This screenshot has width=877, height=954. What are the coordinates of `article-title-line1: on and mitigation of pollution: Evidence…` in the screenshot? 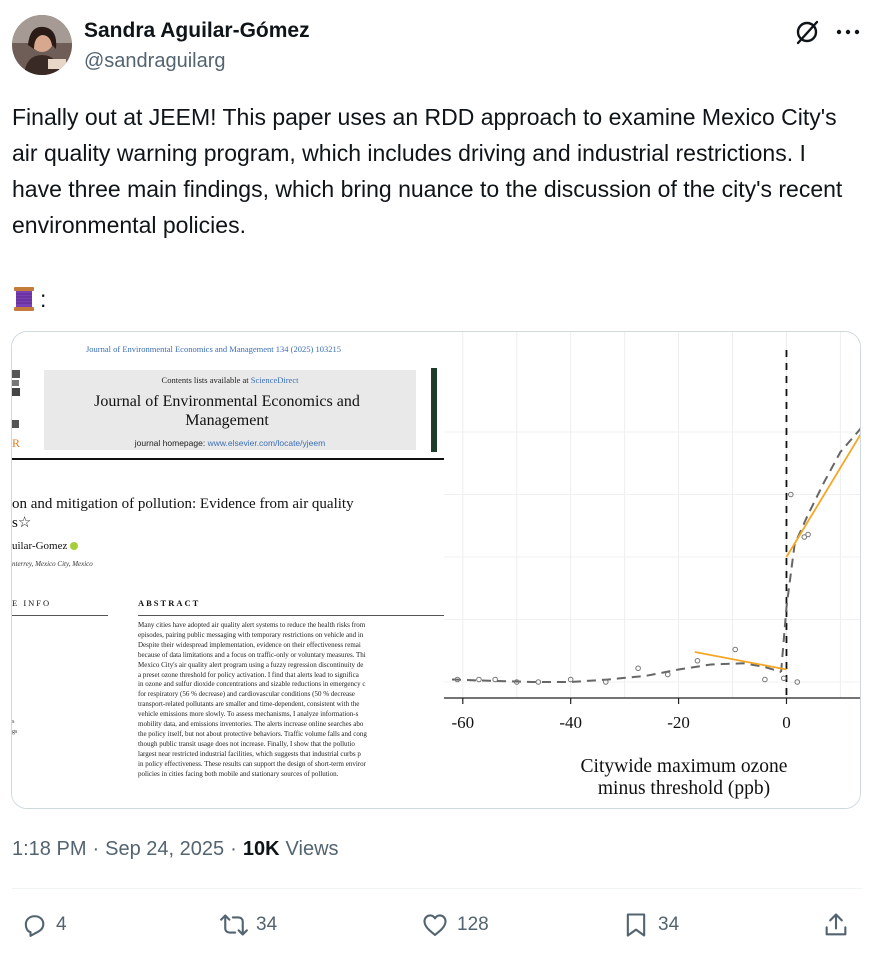 It's located at (183, 504).